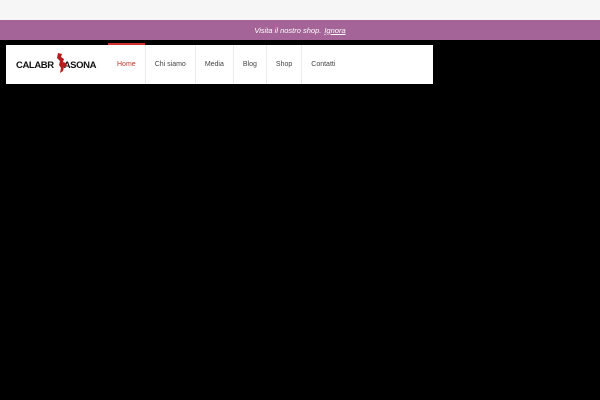 Image resolution: width=600 pixels, height=400 pixels. I want to click on nav-item-media: Media, so click(215, 64).